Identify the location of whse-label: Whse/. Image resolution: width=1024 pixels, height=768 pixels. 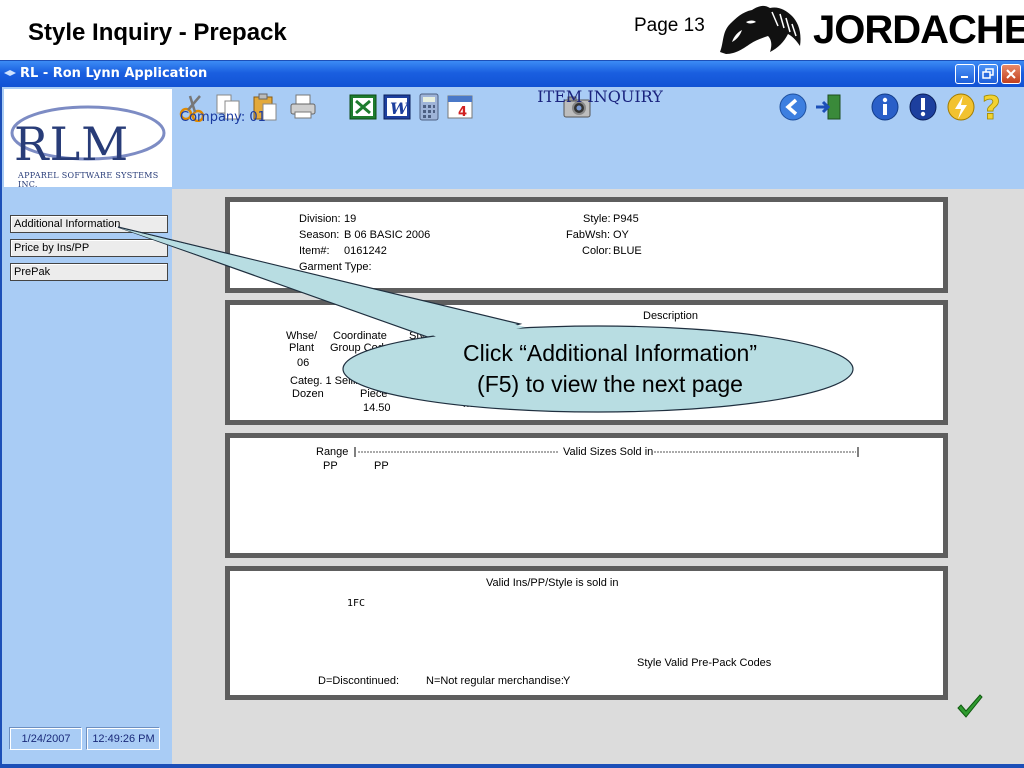
(302, 336).